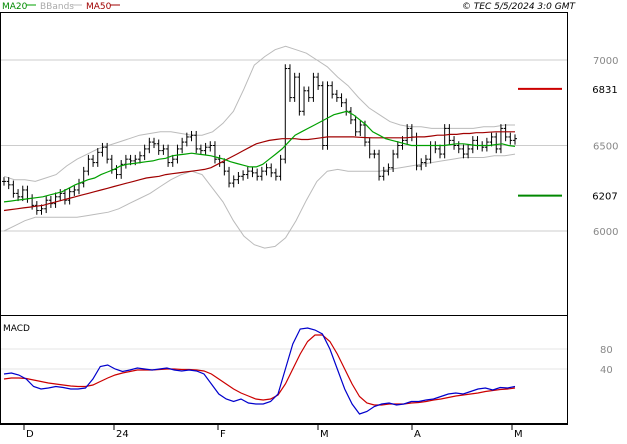 The height and width of the screenshot is (444, 627). I want to click on legend-bbands-label: BBands, so click(57, 7).